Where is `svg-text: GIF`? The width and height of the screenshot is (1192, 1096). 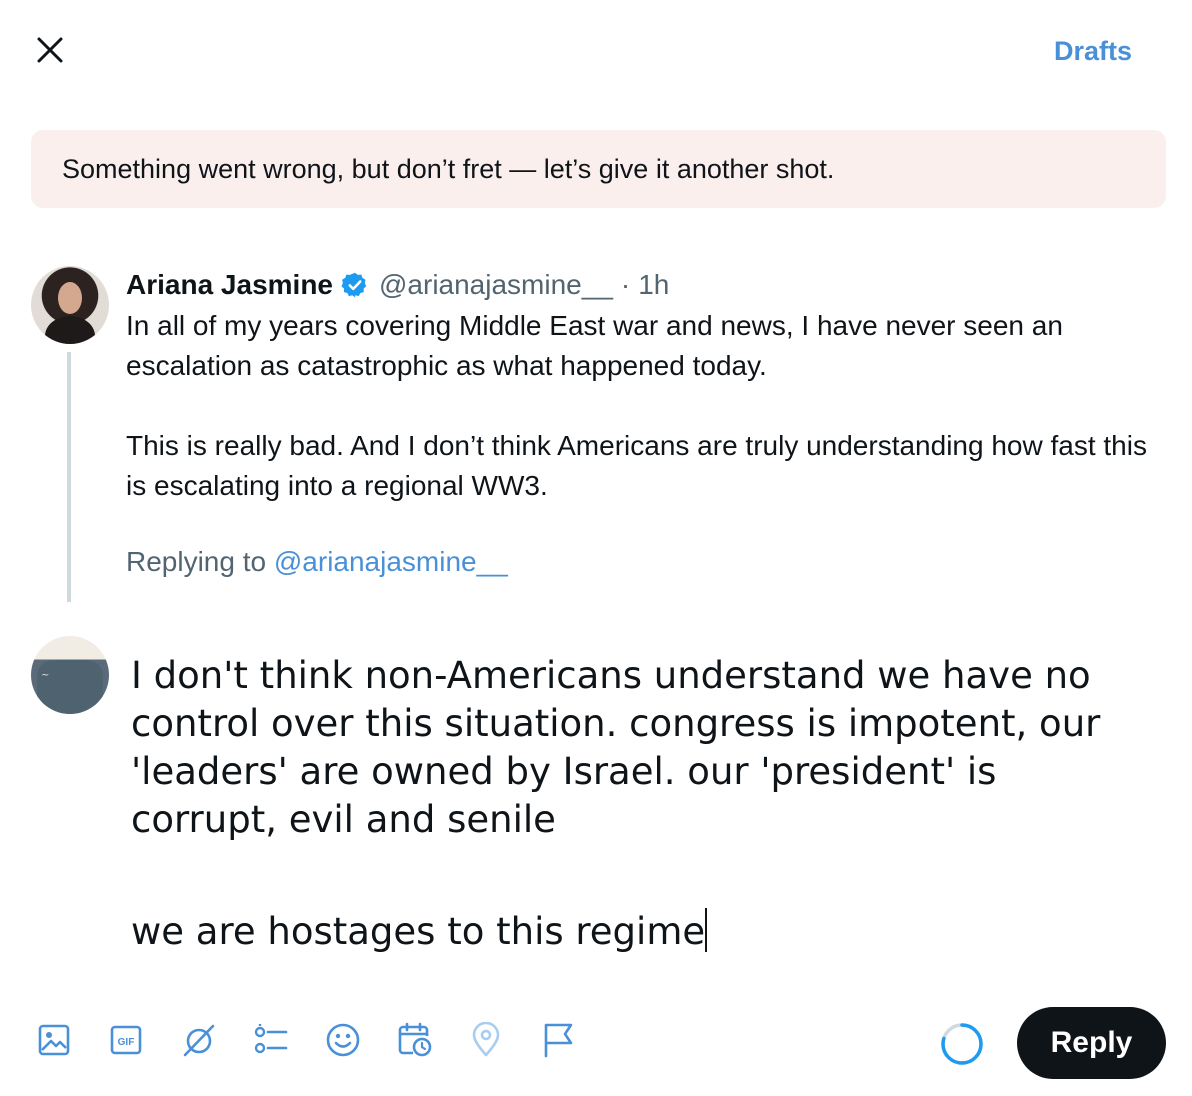 svg-text: GIF is located at coordinates (126, 1042).